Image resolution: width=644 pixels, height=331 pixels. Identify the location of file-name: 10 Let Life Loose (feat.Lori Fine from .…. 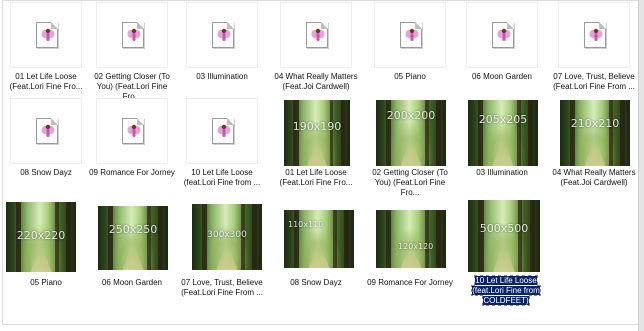
(222, 177).